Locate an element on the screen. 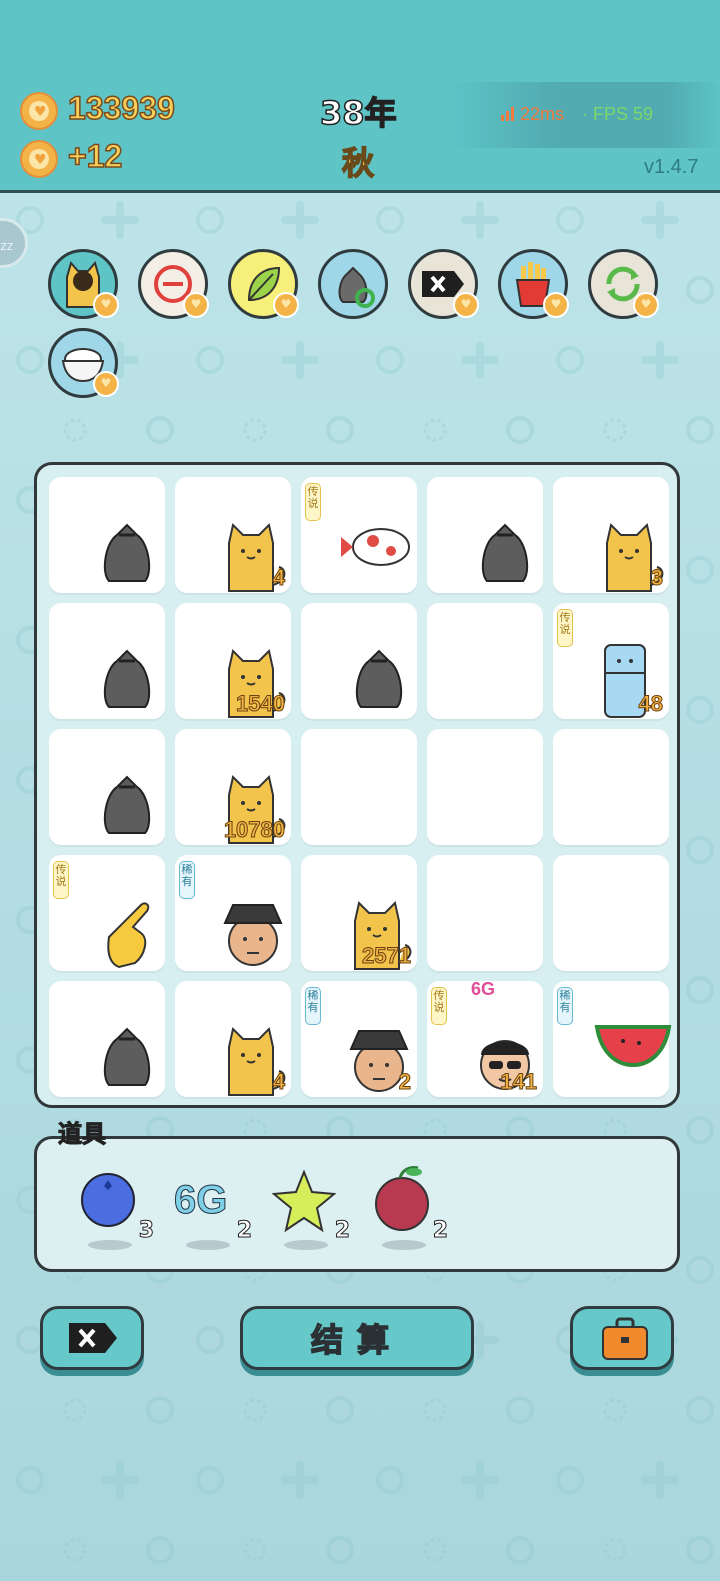 The height and width of the screenshot is (1581, 720). delete-icon is located at coordinates (93, 1338).